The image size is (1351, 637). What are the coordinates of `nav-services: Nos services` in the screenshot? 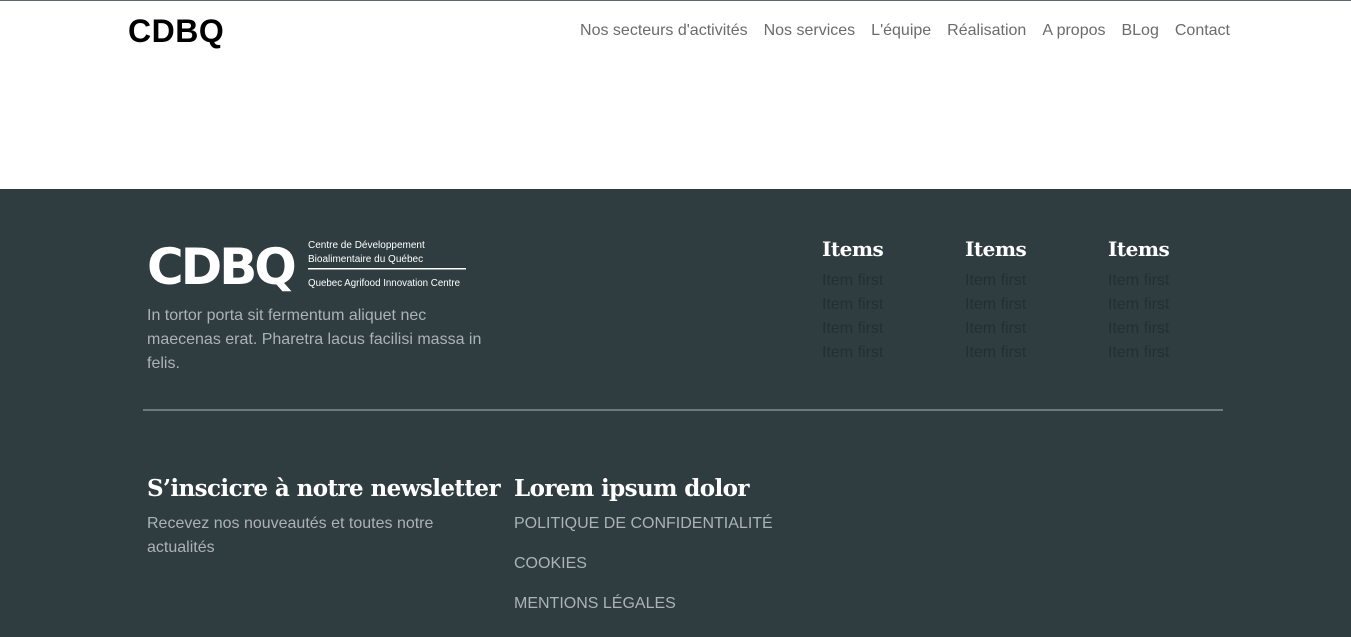 It's located at (810, 31).